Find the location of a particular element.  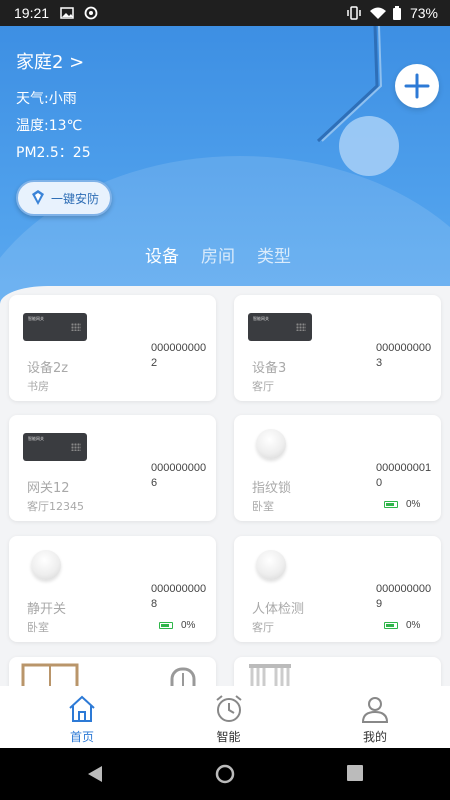

view-tabs: 设备 房间 类型 is located at coordinates (218, 254).